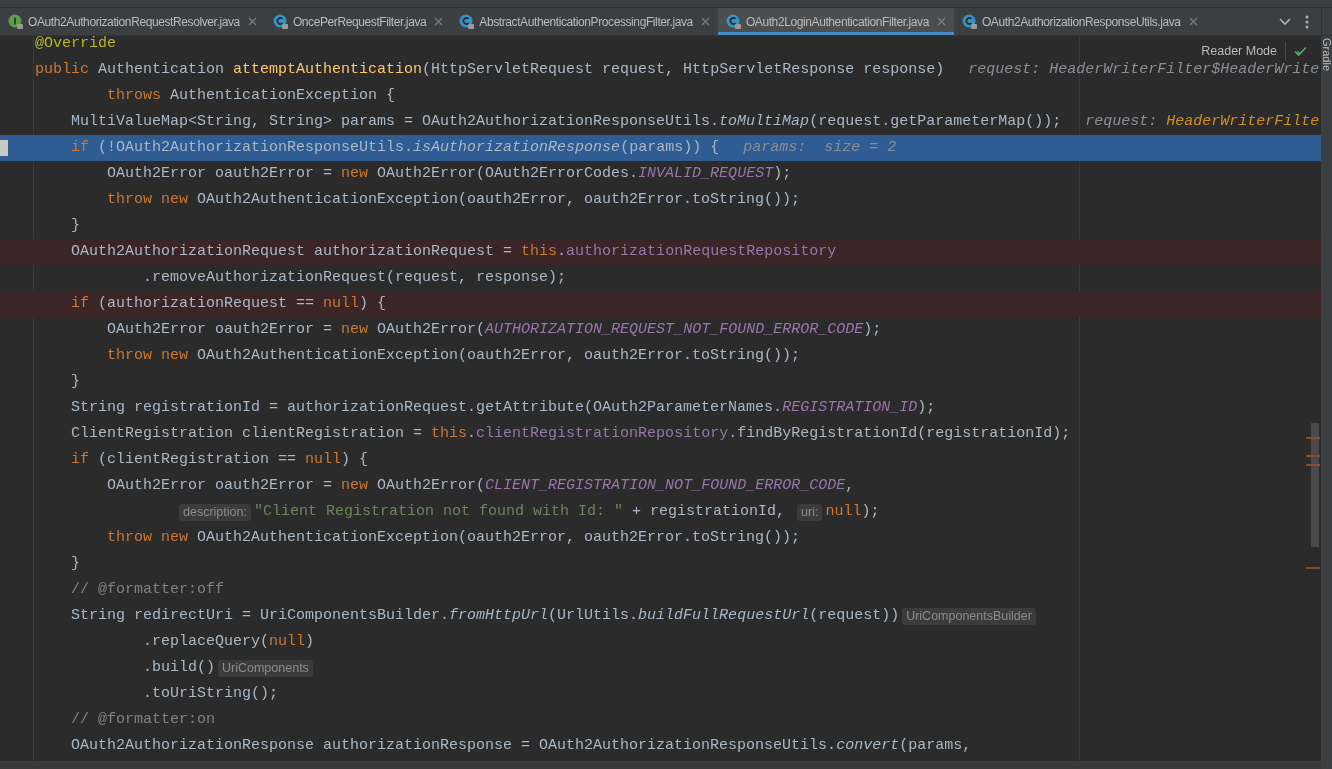 The image size is (1332, 769). I want to click on inlay-hint: UriComponents, so click(265, 668).